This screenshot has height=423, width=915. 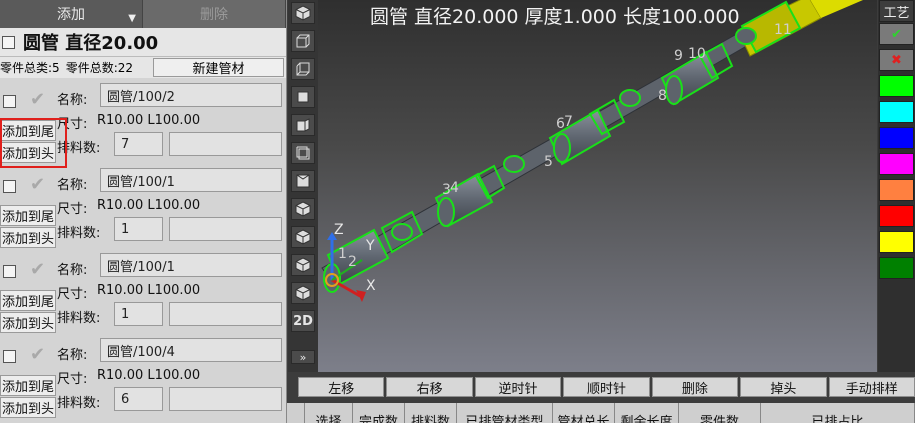 What do you see at coordinates (352, 262) in the screenshot?
I see `part-number-label: 2` at bounding box center [352, 262].